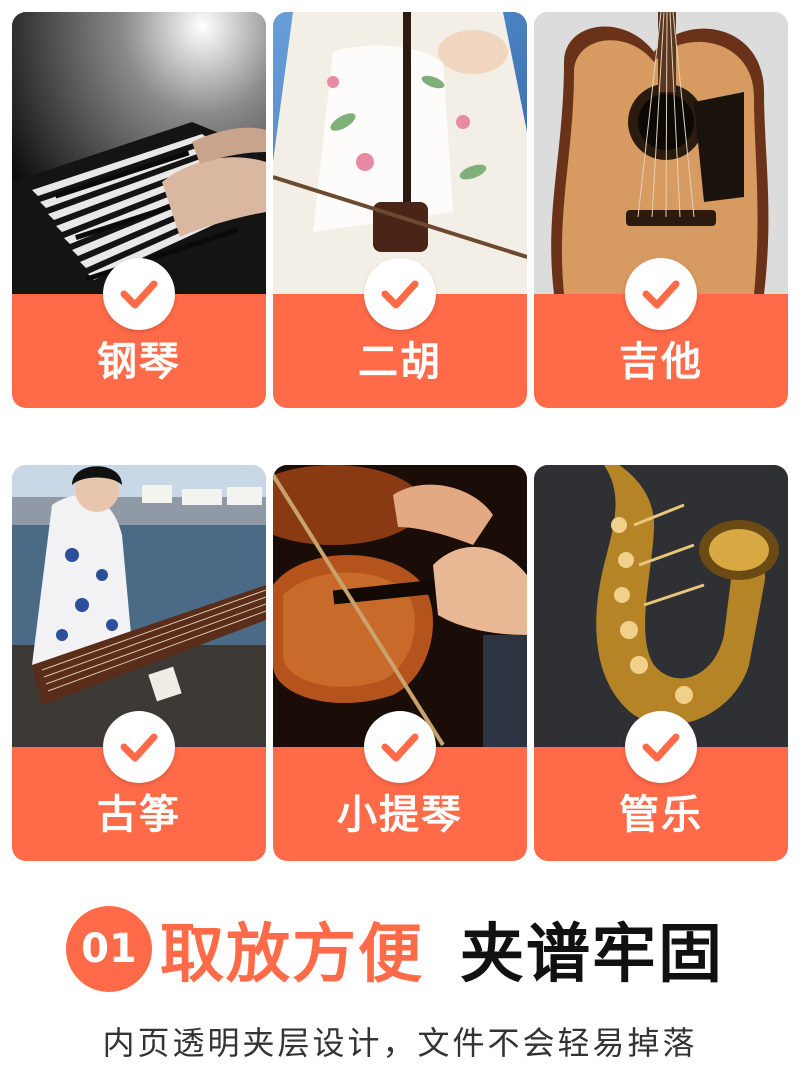 This screenshot has height=1081, width=800. What do you see at coordinates (139, 815) in the screenshot?
I see `instrument-label: 古筝` at bounding box center [139, 815].